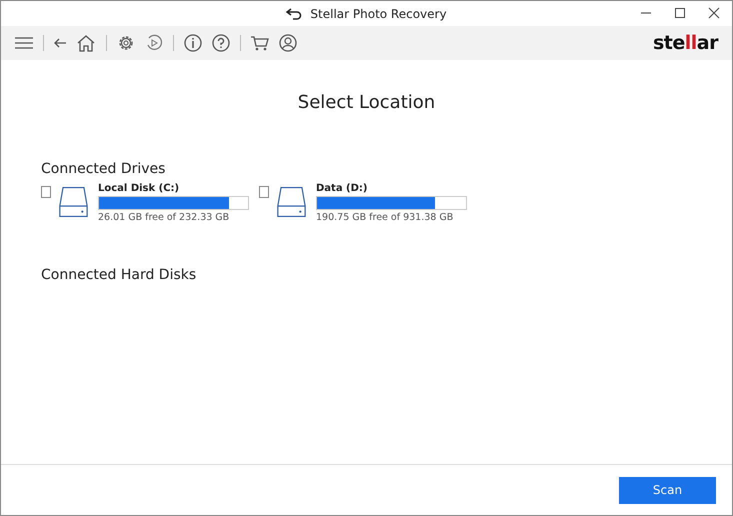 The width and height of the screenshot is (733, 516). I want to click on back-arrow-icon, so click(294, 14).